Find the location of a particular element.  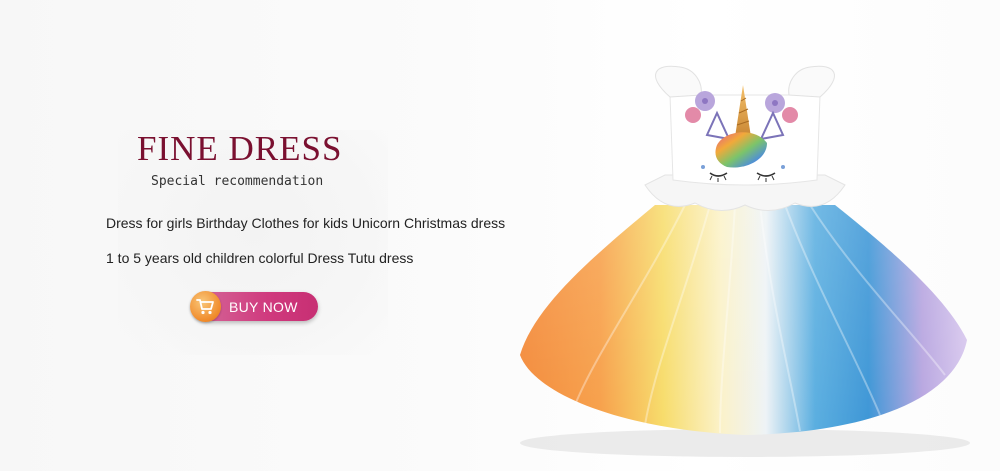

cart-icon-badge is located at coordinates (205, 306).